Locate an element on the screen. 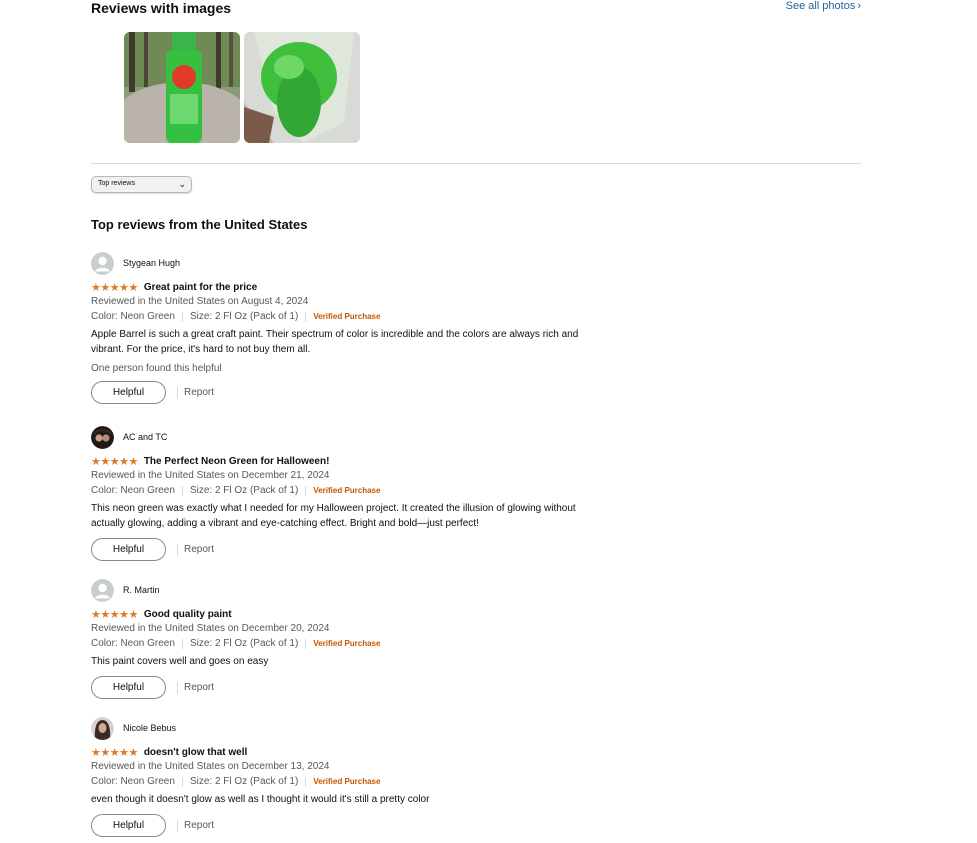 The height and width of the screenshot is (843, 977). top-reviews-heading: Top reviews from the United States is located at coordinates (199, 224).